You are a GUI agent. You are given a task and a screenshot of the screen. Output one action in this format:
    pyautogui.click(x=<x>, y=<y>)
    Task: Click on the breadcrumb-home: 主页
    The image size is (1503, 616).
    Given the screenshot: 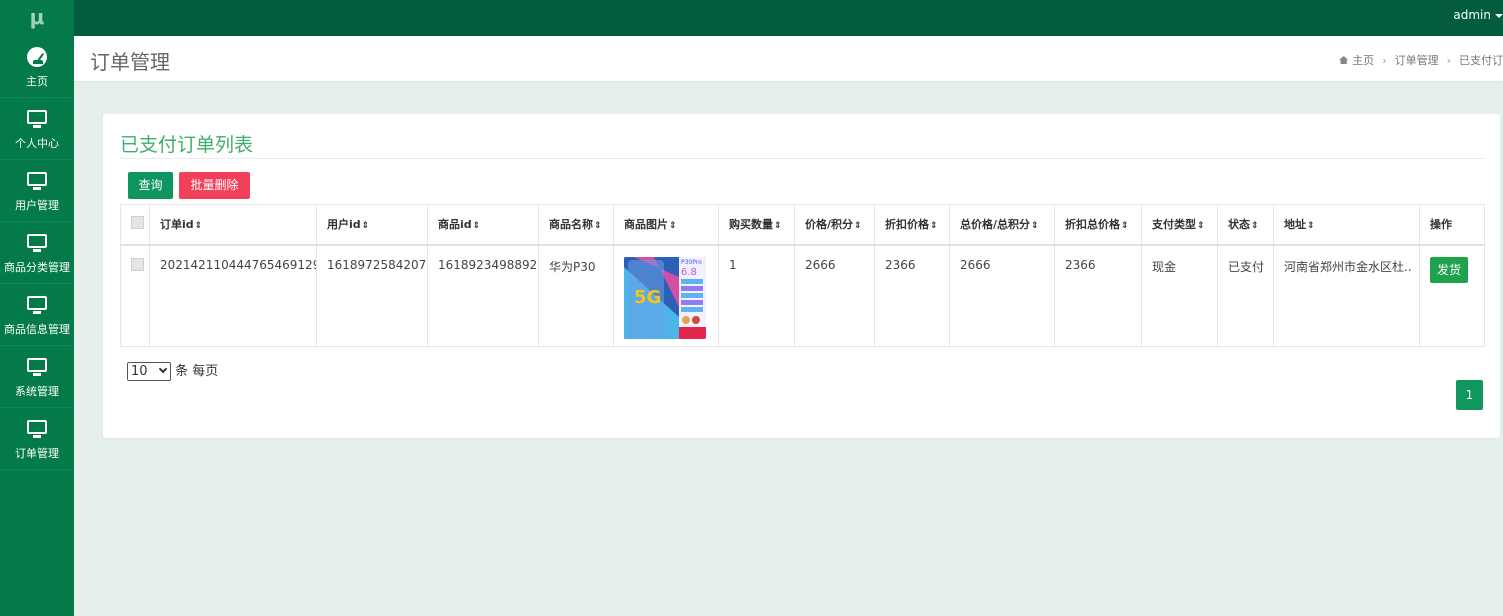 What is the action you would take?
    pyautogui.click(x=1363, y=60)
    